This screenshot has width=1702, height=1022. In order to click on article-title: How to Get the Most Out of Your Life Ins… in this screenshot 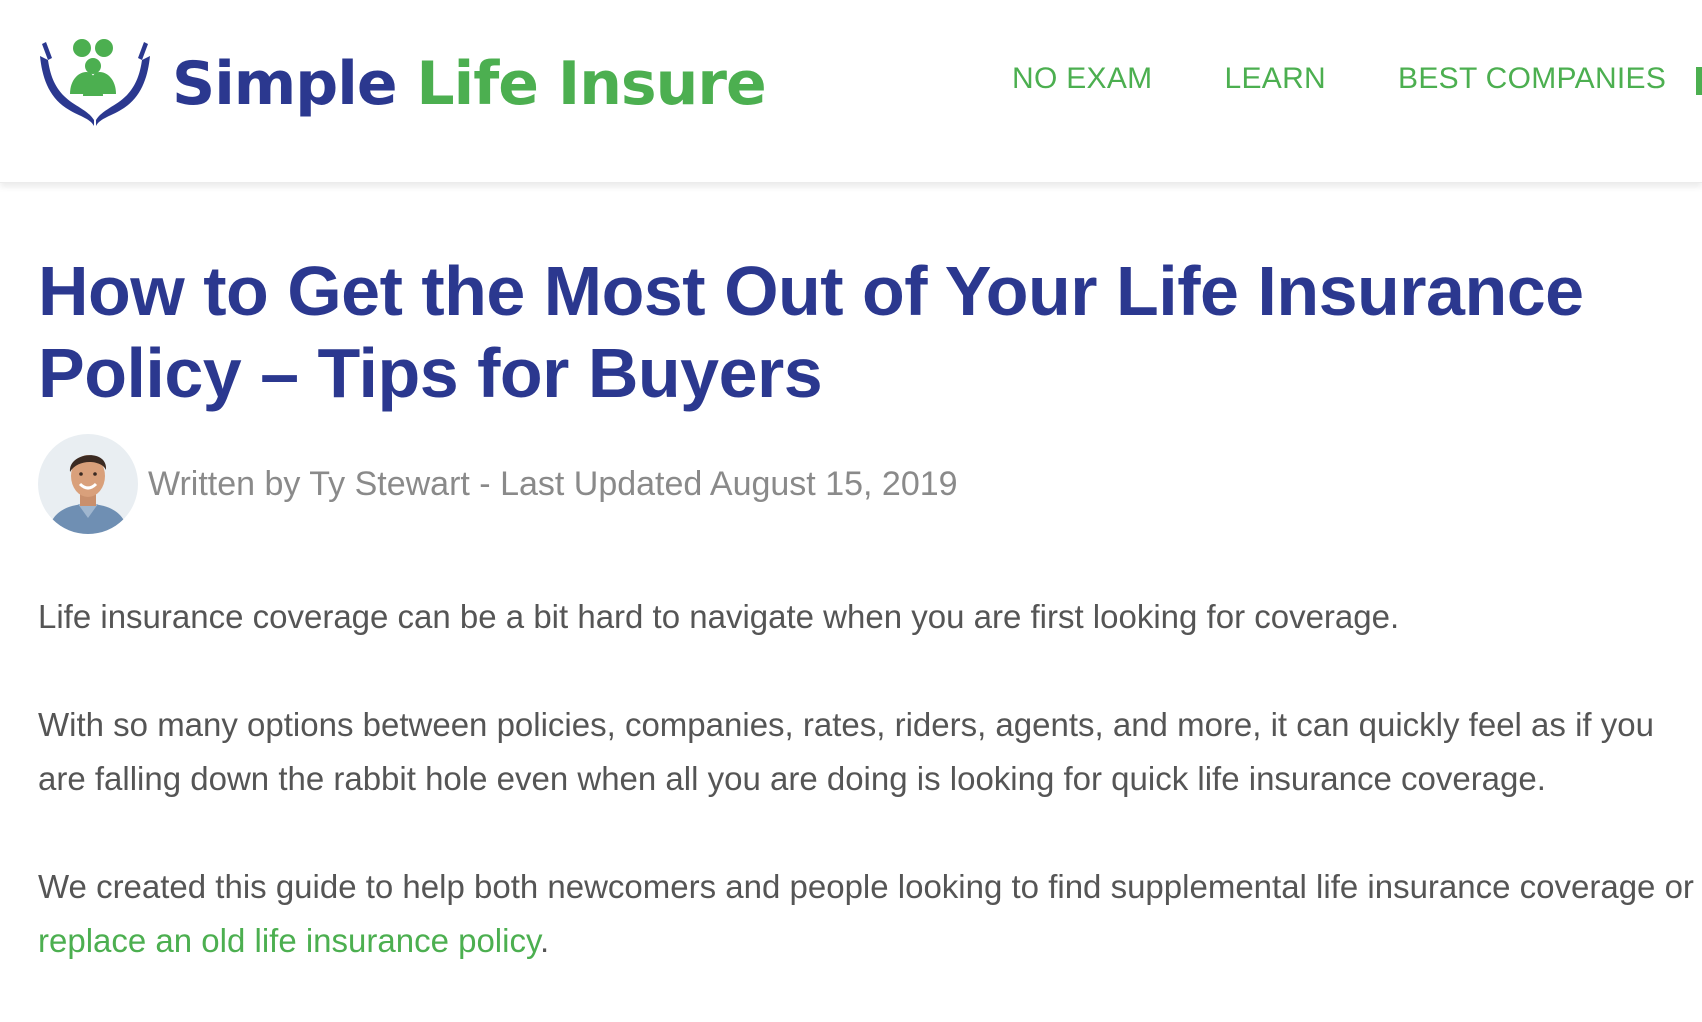, I will do `click(811, 332)`.